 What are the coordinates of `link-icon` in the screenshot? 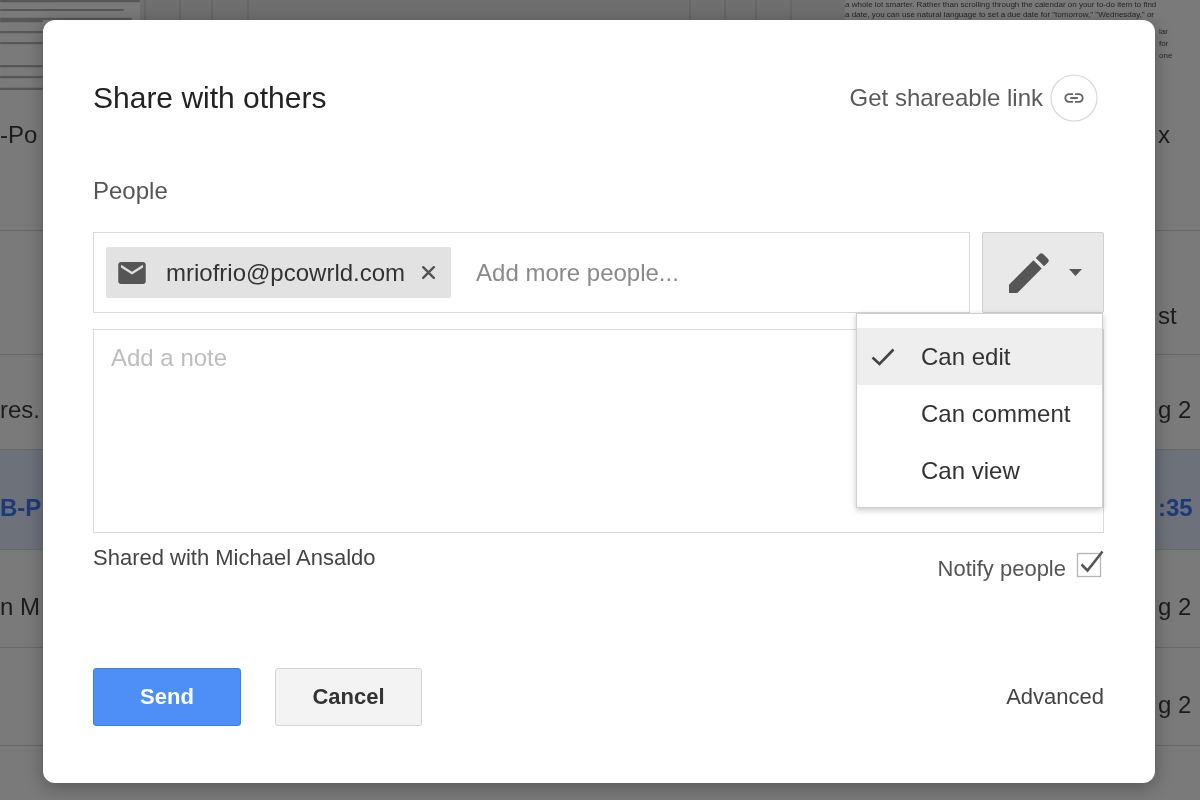 It's located at (1074, 98).